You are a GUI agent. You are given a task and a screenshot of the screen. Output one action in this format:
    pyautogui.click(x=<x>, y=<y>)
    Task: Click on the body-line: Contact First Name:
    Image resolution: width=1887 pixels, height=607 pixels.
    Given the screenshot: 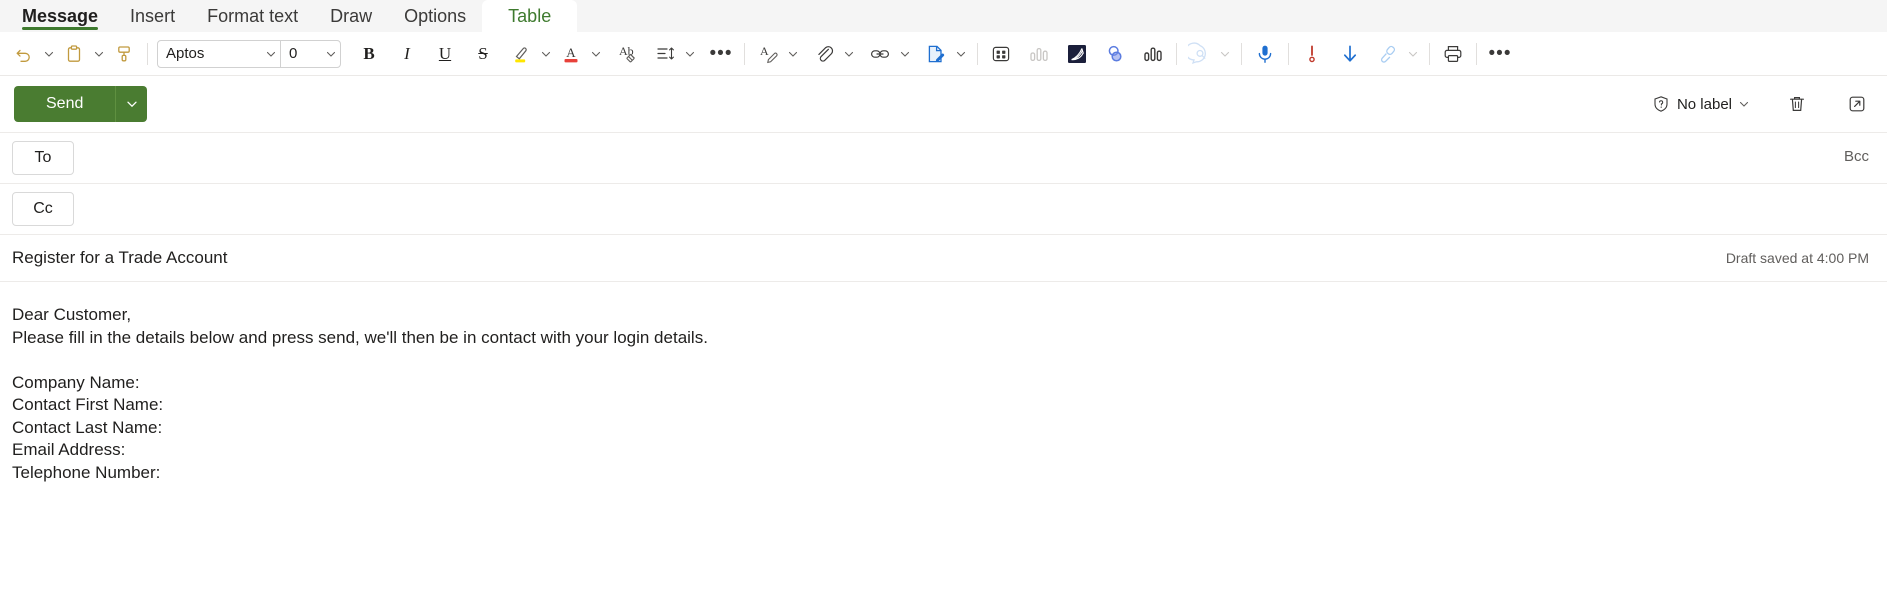 What is the action you would take?
    pyautogui.click(x=88, y=404)
    